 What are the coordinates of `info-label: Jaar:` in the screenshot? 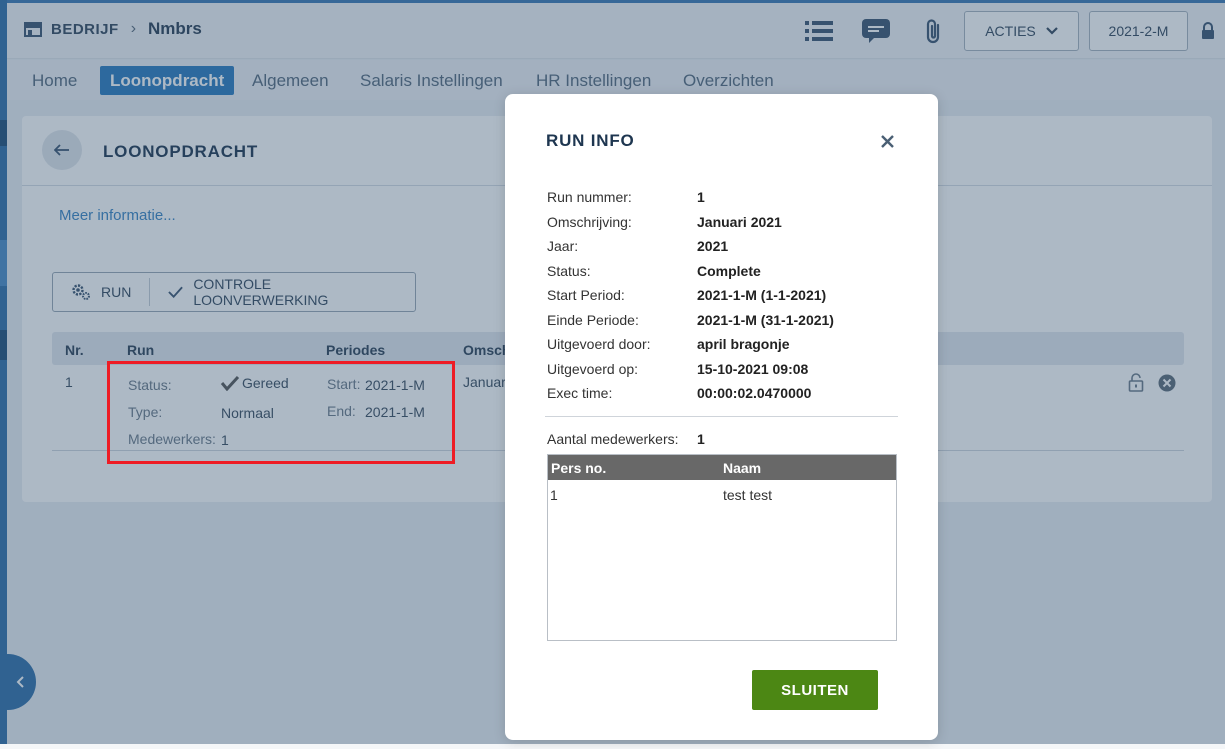 It's located at (563, 246).